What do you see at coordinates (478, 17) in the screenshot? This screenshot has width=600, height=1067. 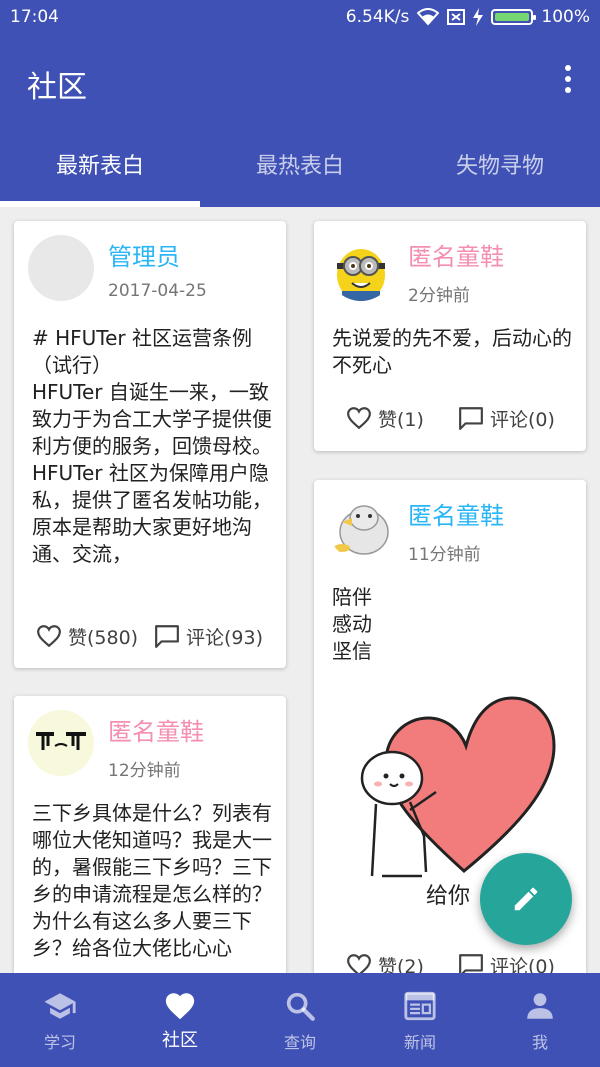 I see `charging-icon` at bounding box center [478, 17].